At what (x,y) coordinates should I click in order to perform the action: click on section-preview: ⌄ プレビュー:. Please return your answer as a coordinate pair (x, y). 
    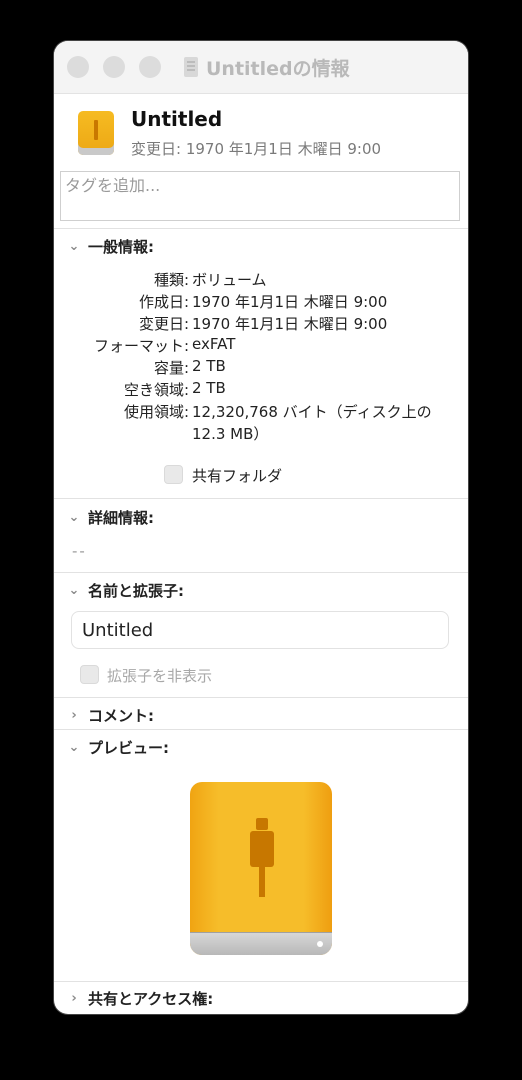
    Looking at the image, I should click on (117, 747).